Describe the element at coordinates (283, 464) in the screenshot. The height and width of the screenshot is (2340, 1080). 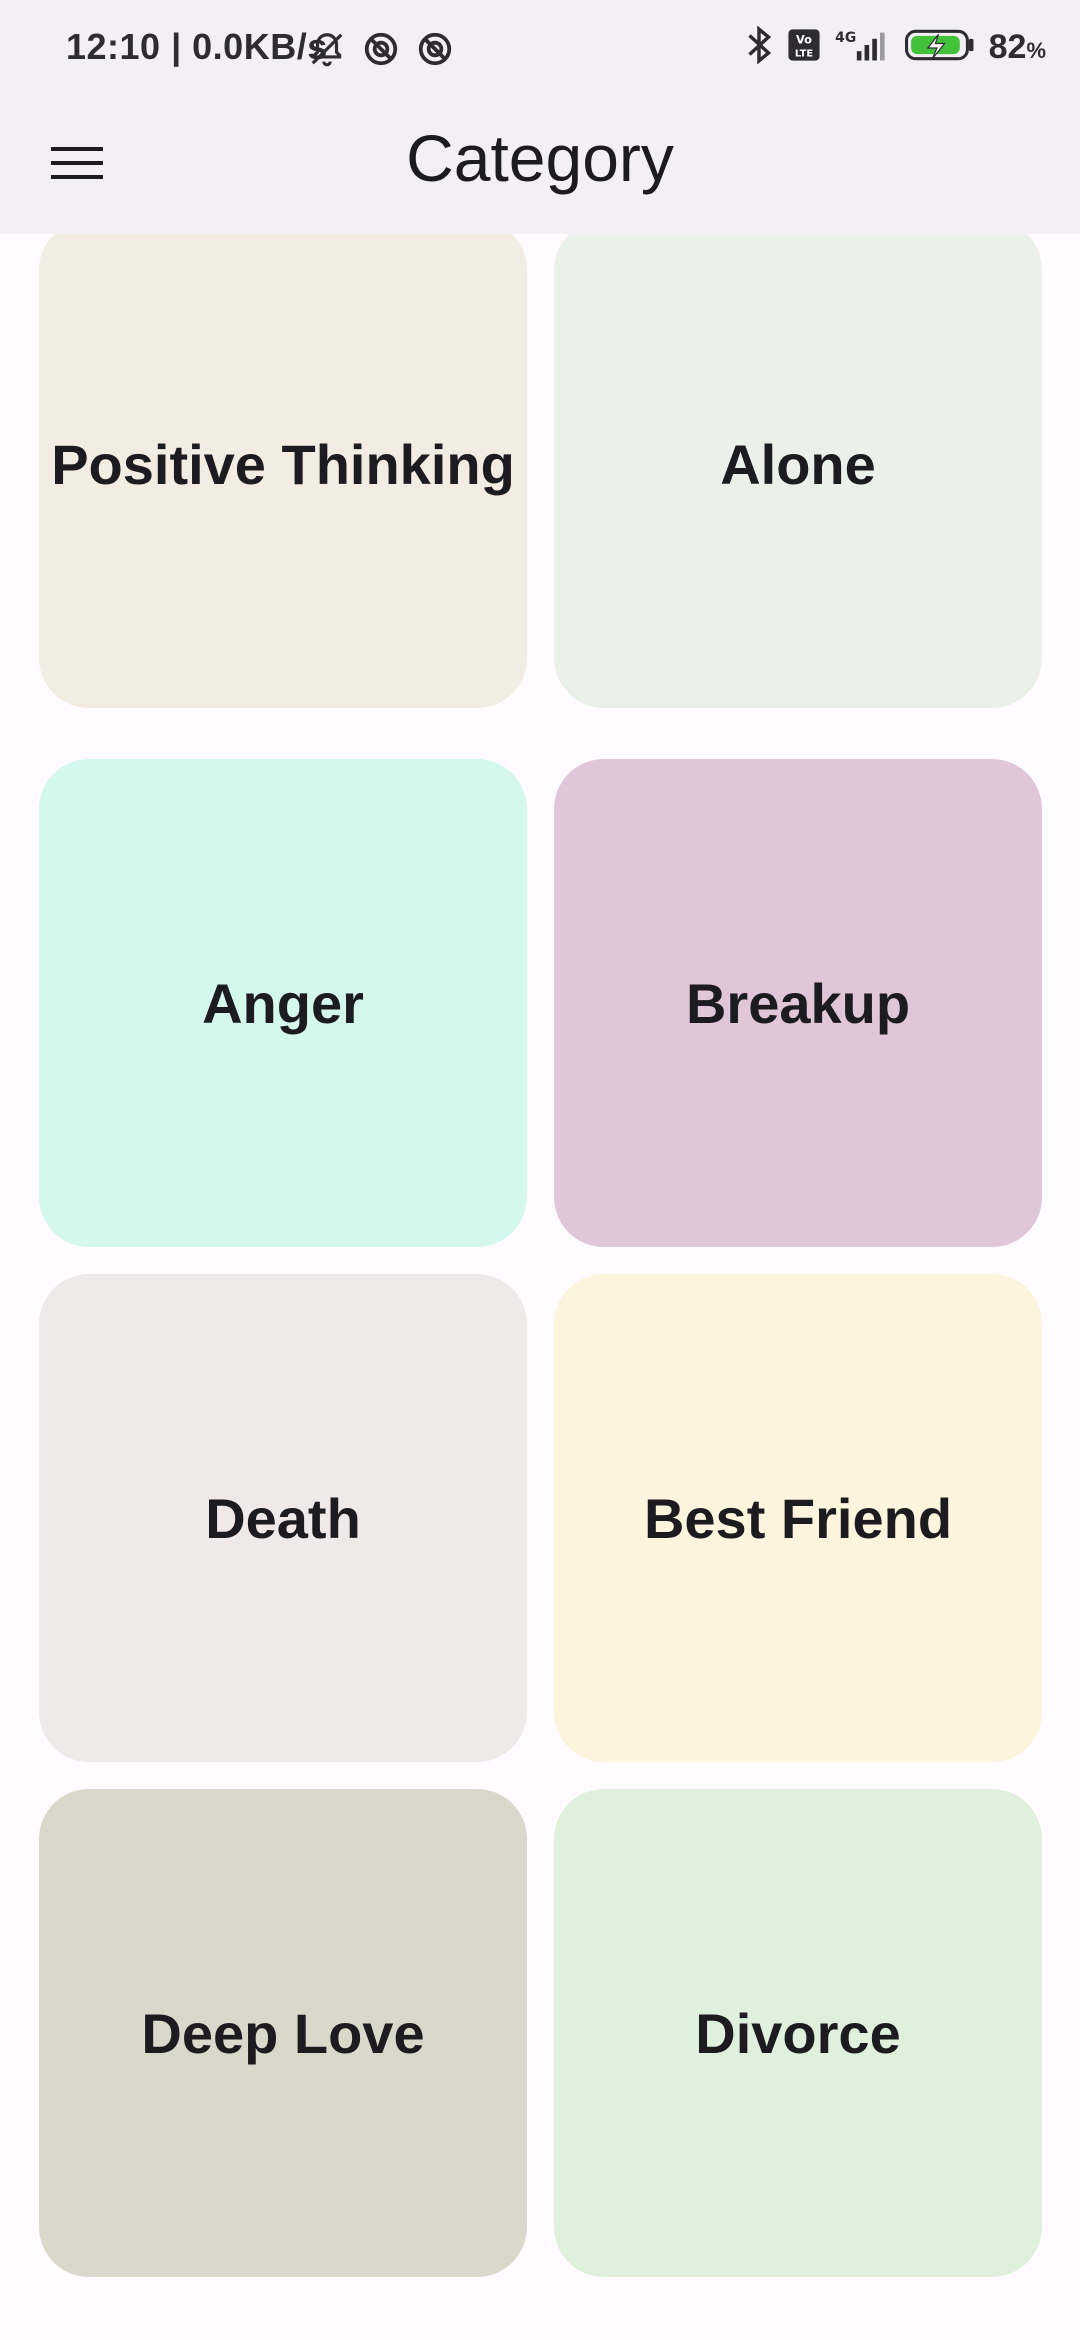
I see `category-label: Positive Thinking` at that location.